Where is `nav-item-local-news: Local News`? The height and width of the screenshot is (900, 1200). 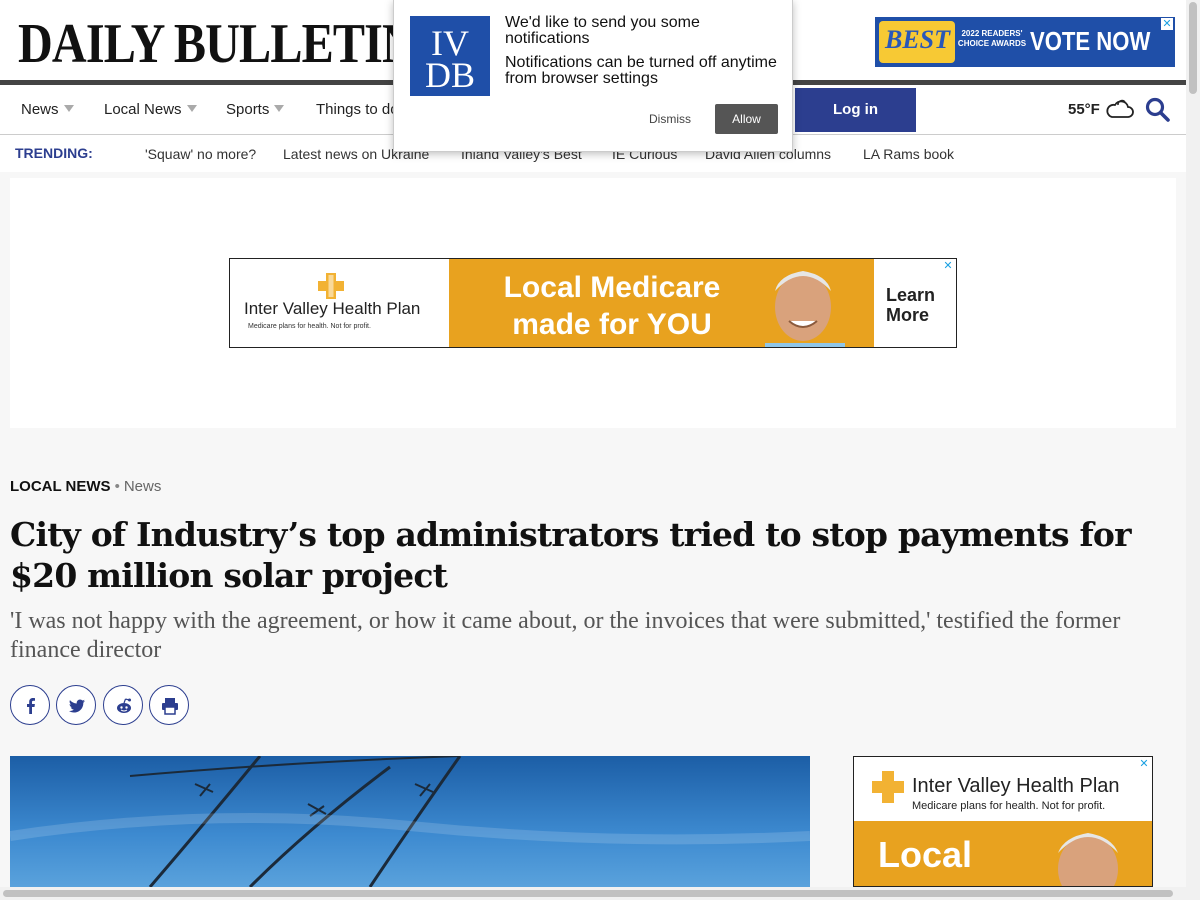 nav-item-local-news: Local News is located at coordinates (150, 109).